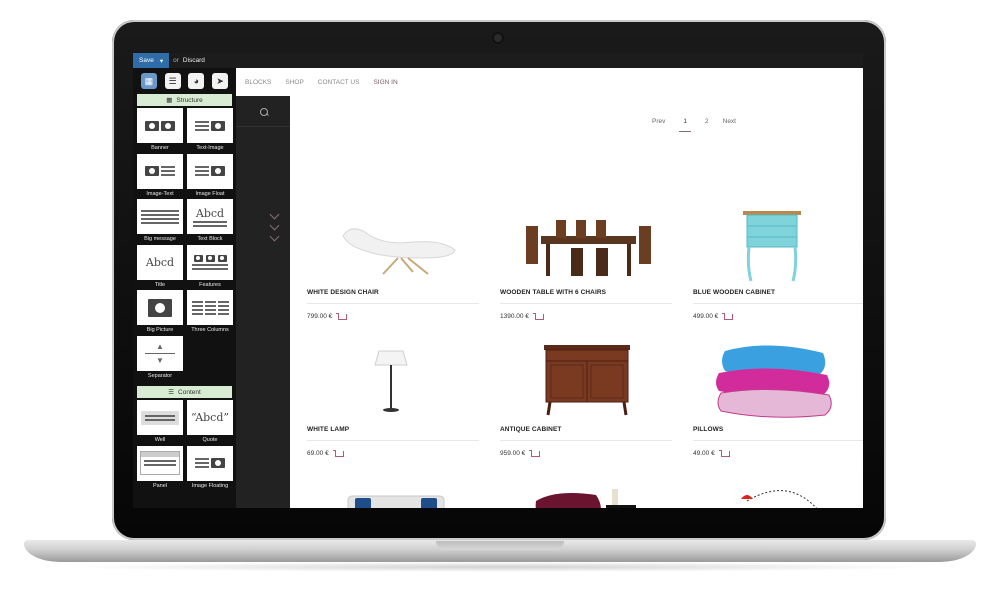 Image resolution: width=1000 pixels, height=600 pixels. I want to click on wooden-table-image, so click(588, 248).